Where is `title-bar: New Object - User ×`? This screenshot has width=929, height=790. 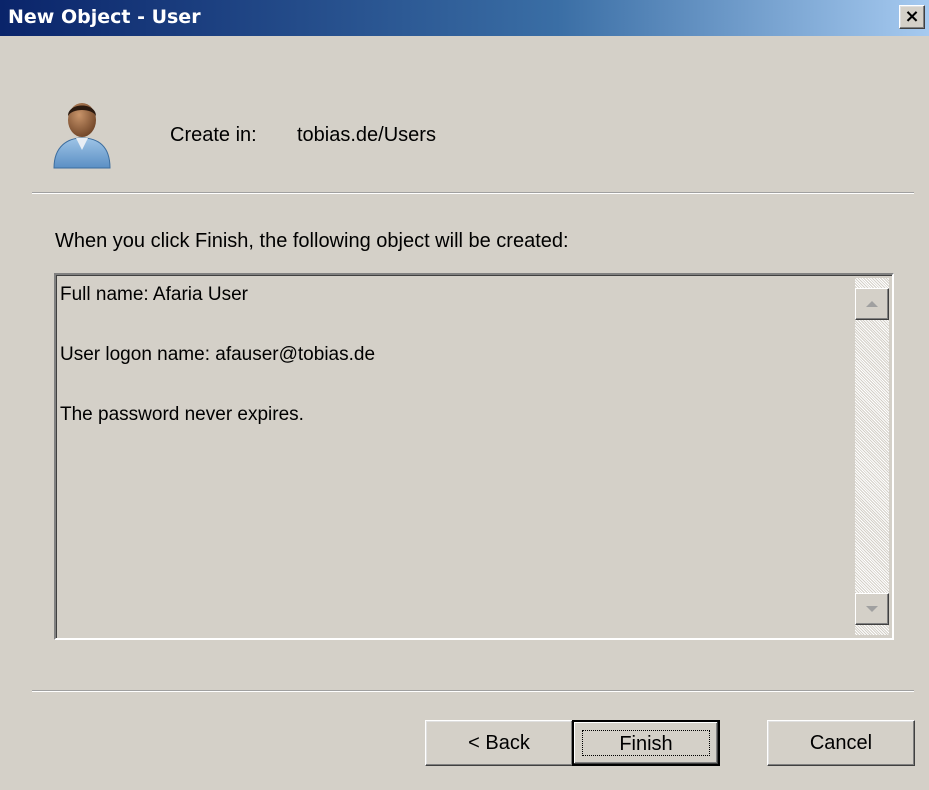 title-bar: New Object - User × is located at coordinates (464, 18).